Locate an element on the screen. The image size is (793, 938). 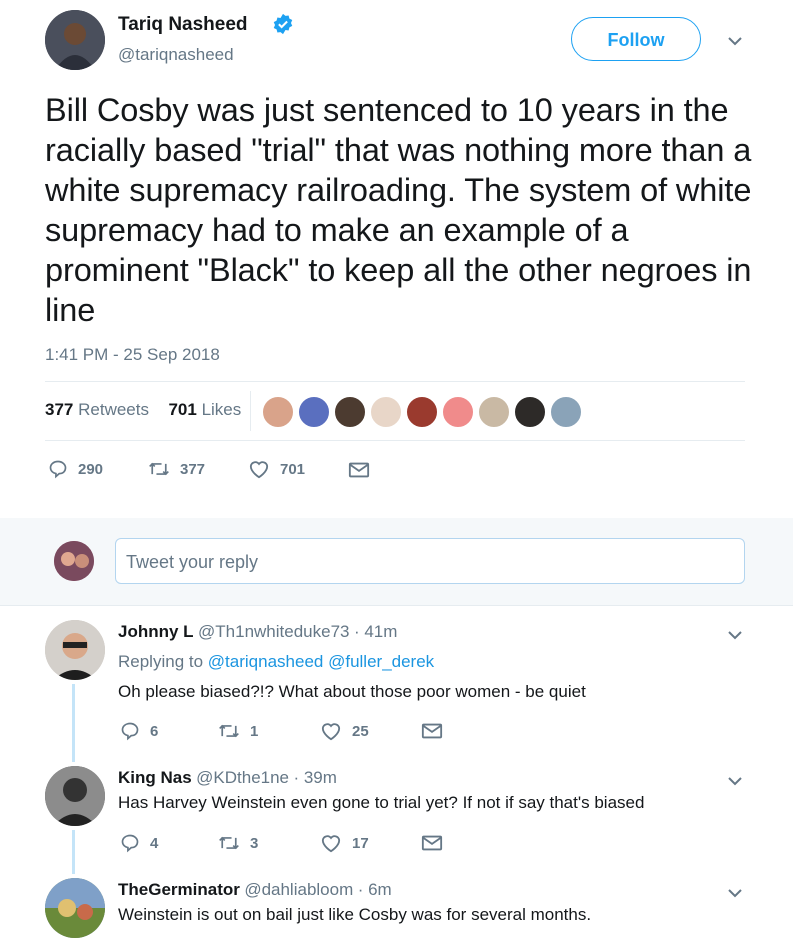
reply-author-name: TheGerminator is located at coordinates (179, 889).